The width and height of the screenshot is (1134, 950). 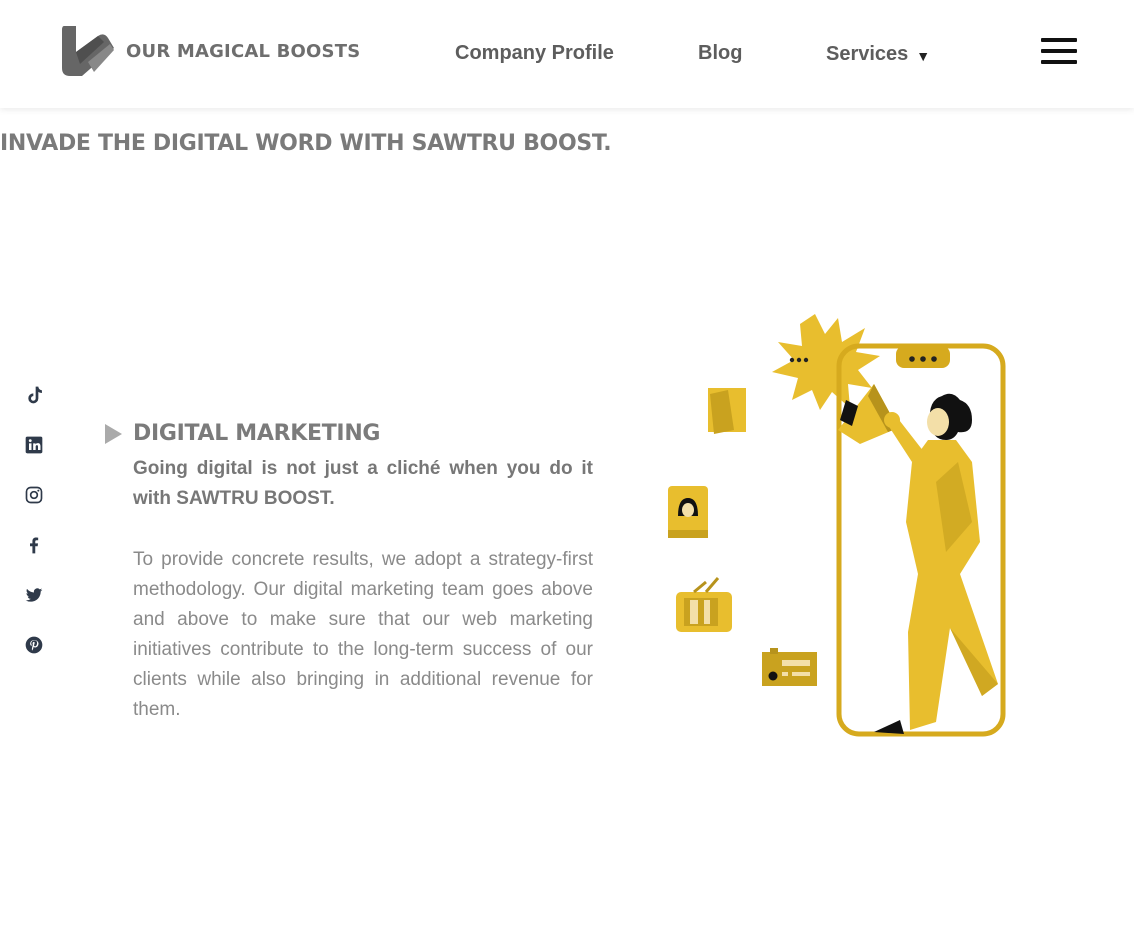 What do you see at coordinates (1059, 52) in the screenshot?
I see `hamburger-menu-icon` at bounding box center [1059, 52].